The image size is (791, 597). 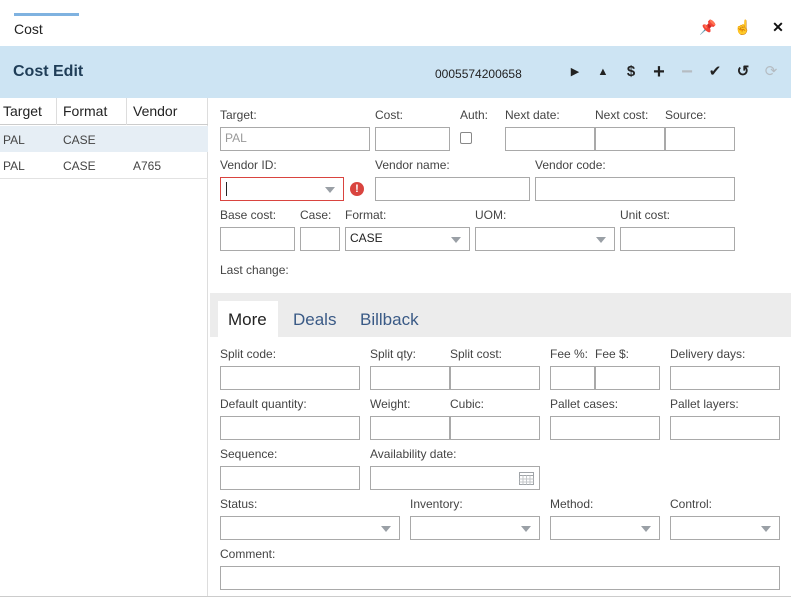 What do you see at coordinates (478, 74) in the screenshot?
I see `record-id: 0005574200658` at bounding box center [478, 74].